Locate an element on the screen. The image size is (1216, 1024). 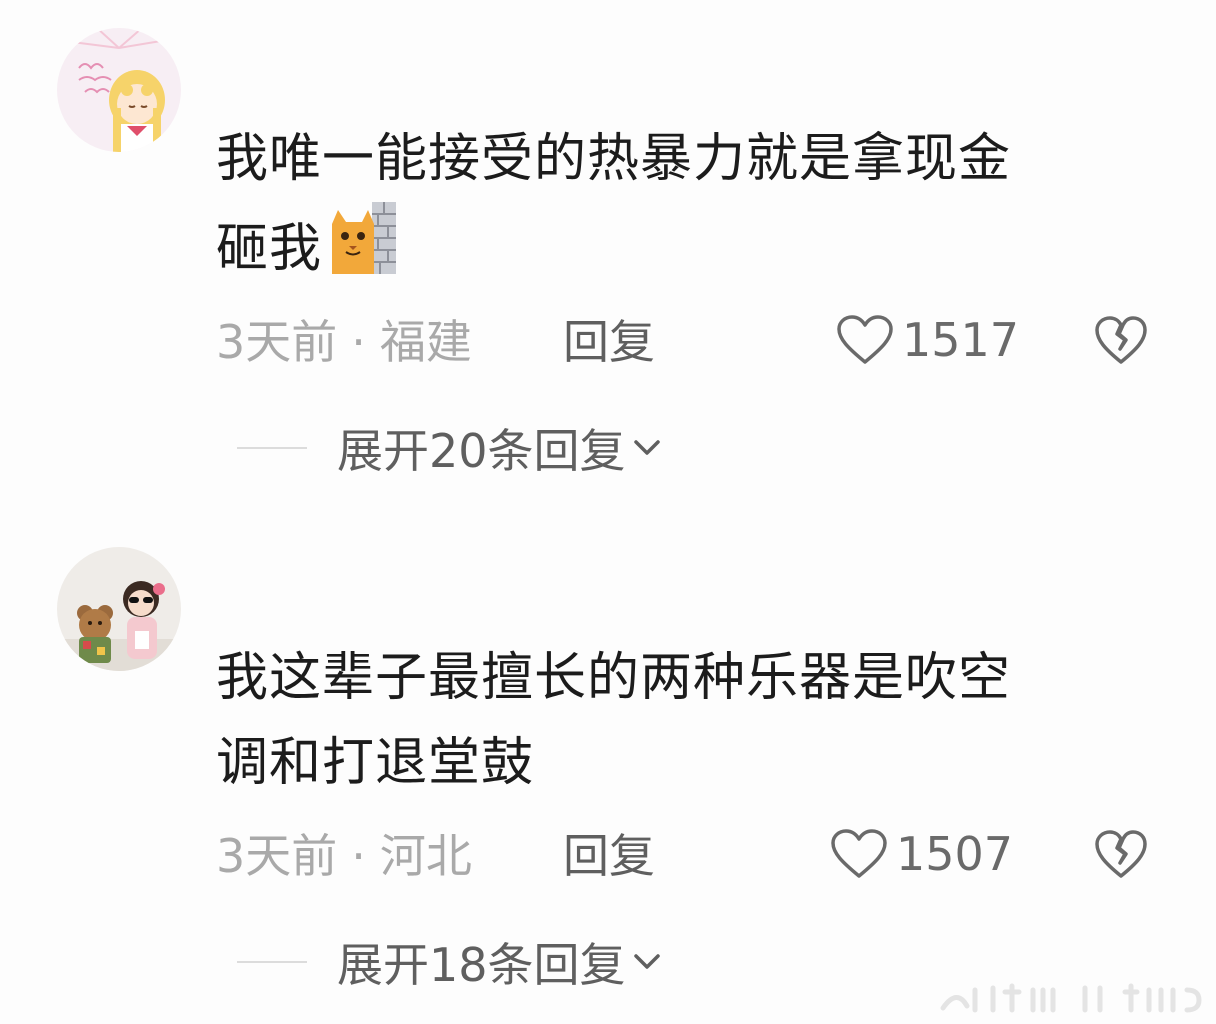
girl-with-teddy-avatar-icon is located at coordinates (119, 609).